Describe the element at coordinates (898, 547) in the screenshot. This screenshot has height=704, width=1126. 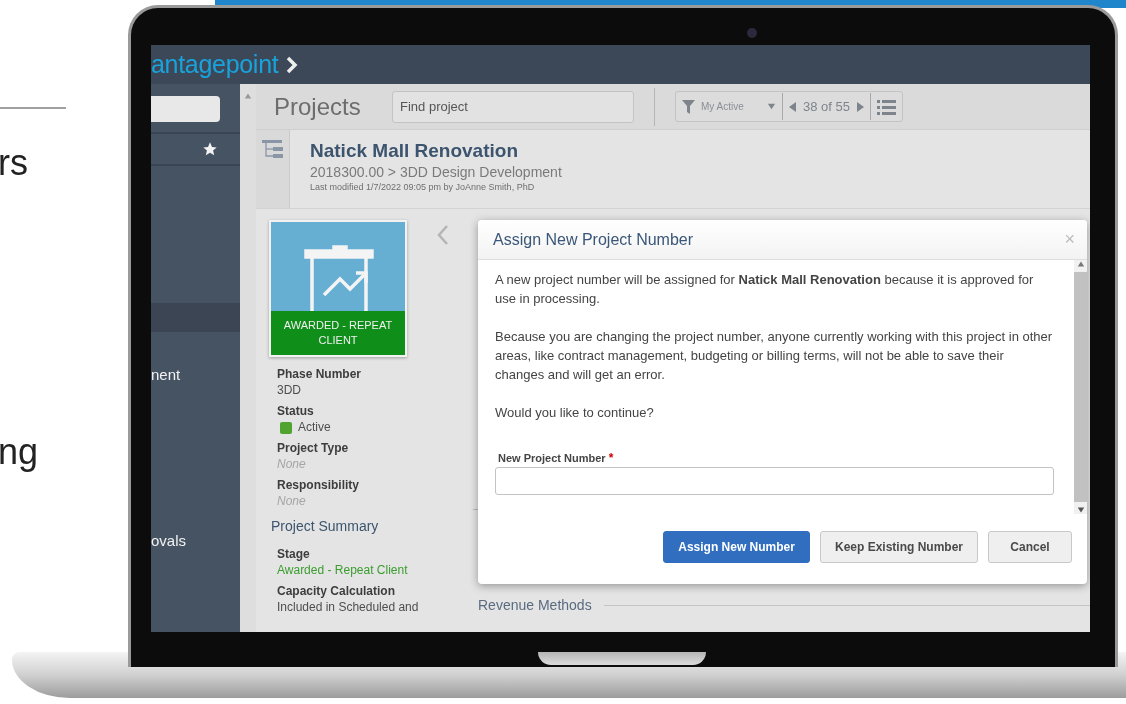
I see `secondary-button: Keep Existing Number` at that location.